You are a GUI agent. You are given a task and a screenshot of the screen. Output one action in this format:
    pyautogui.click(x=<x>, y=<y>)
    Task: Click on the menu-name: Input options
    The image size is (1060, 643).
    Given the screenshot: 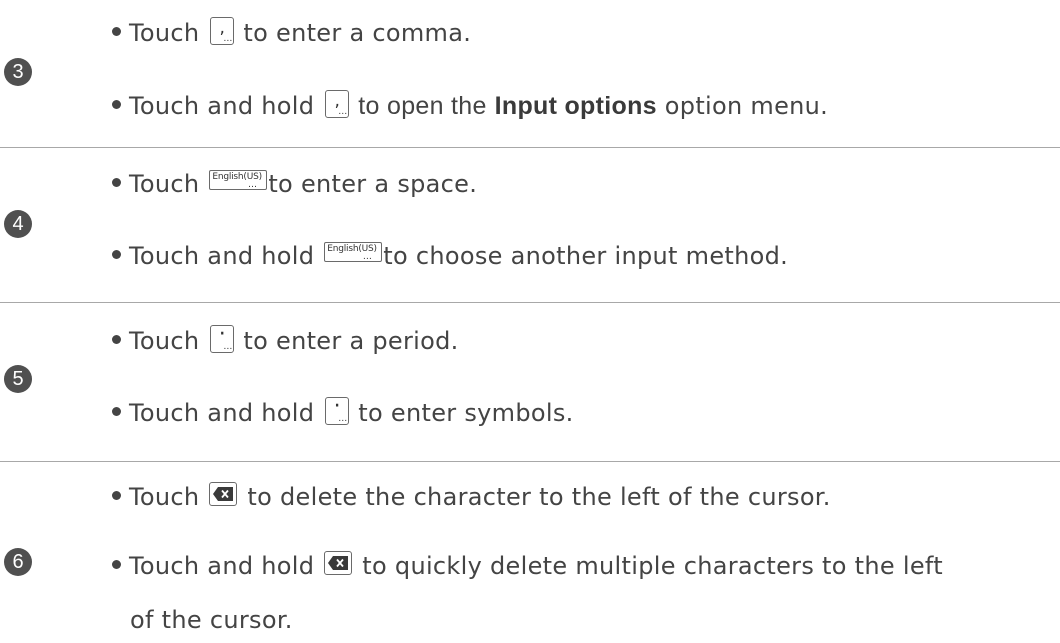 What is the action you would take?
    pyautogui.click(x=575, y=106)
    